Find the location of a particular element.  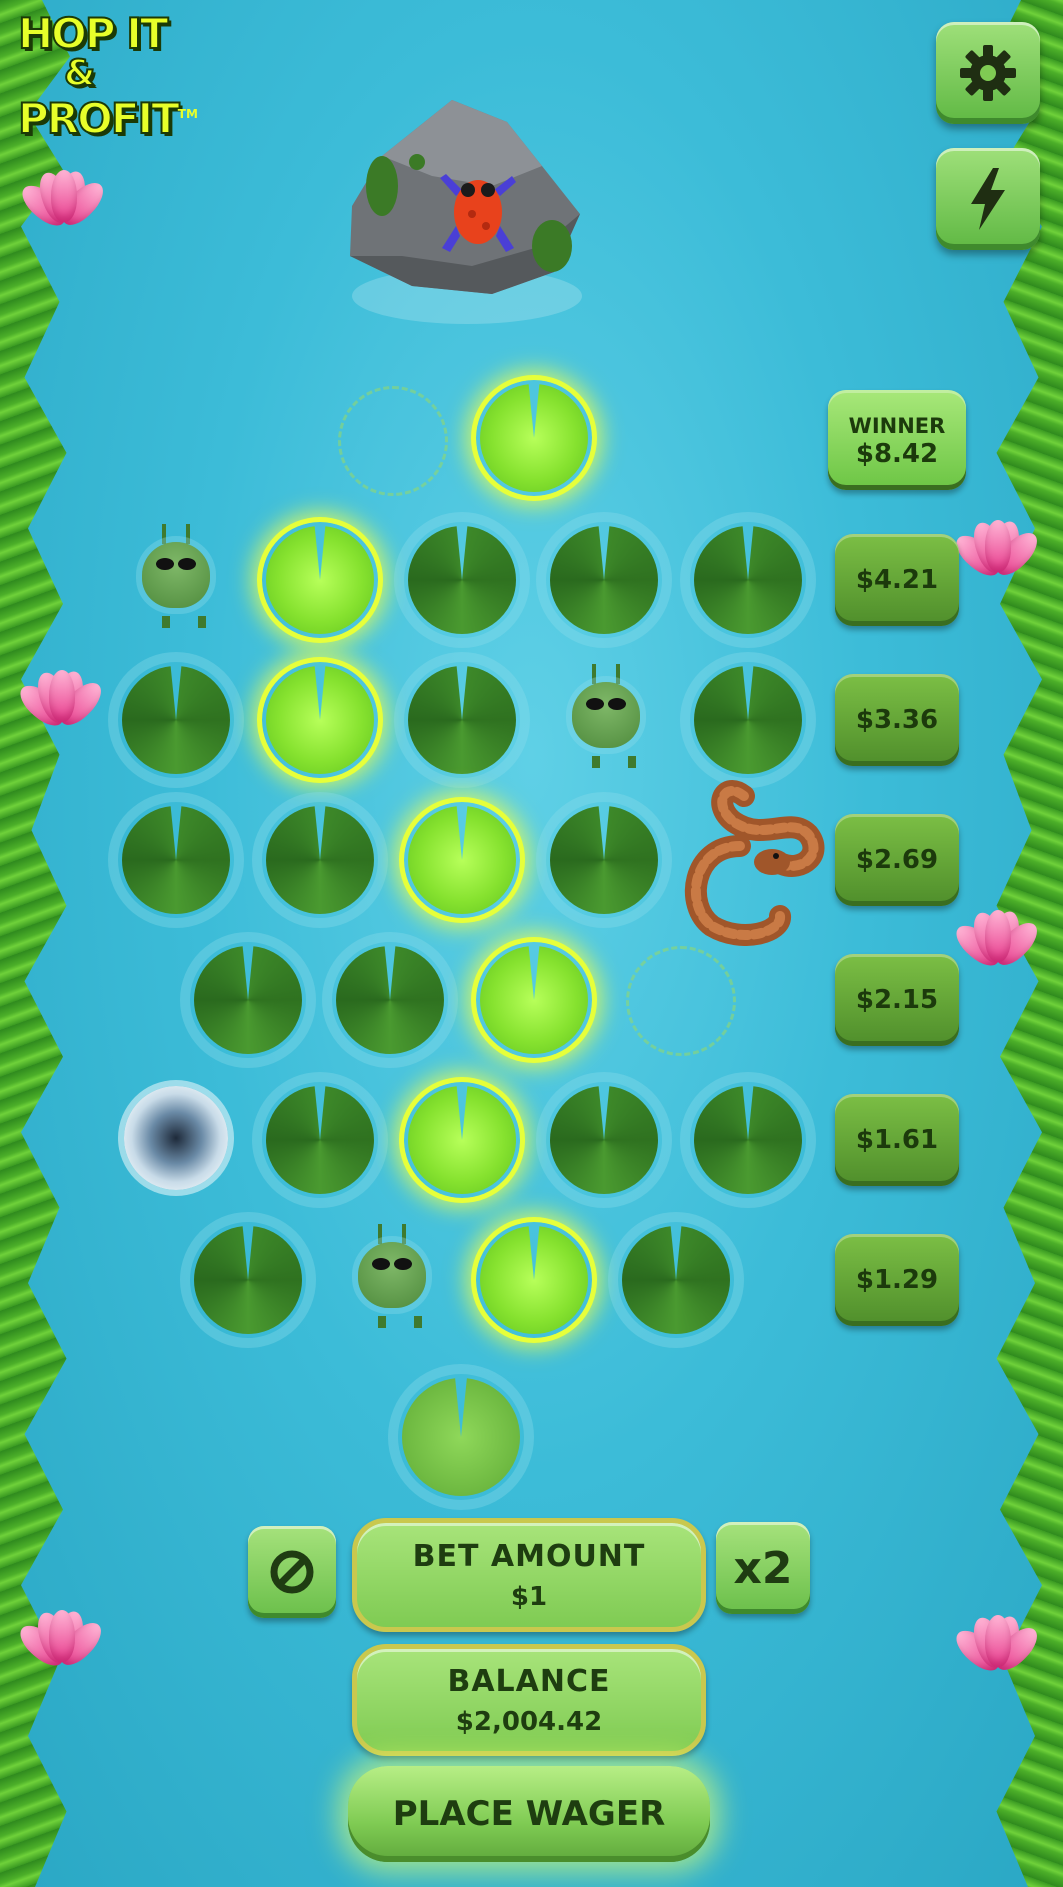

frog-player is located at coordinates (478, 213).